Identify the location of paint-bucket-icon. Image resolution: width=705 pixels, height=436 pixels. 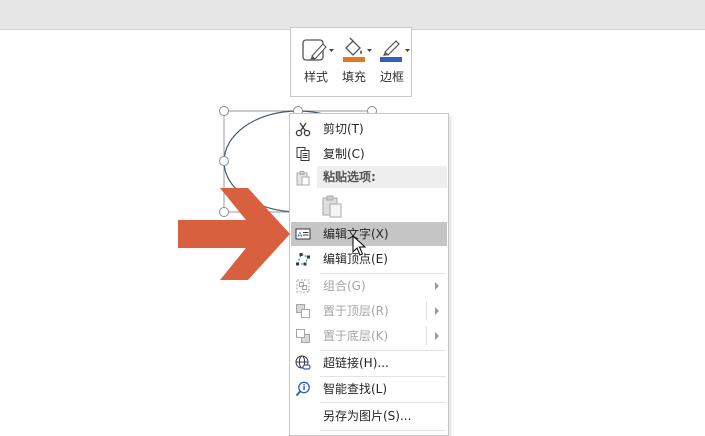
(357, 49).